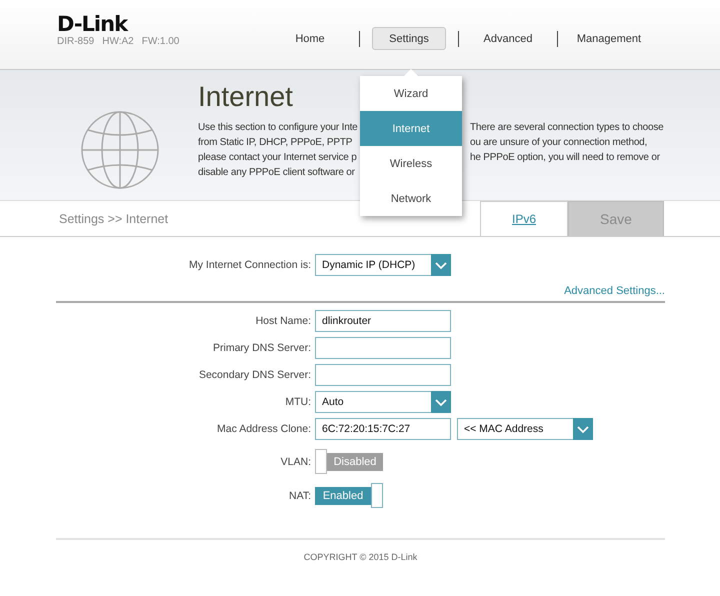 The image size is (720, 596). Describe the element at coordinates (161, 41) in the screenshot. I see `device-info: FW:1.00` at that location.